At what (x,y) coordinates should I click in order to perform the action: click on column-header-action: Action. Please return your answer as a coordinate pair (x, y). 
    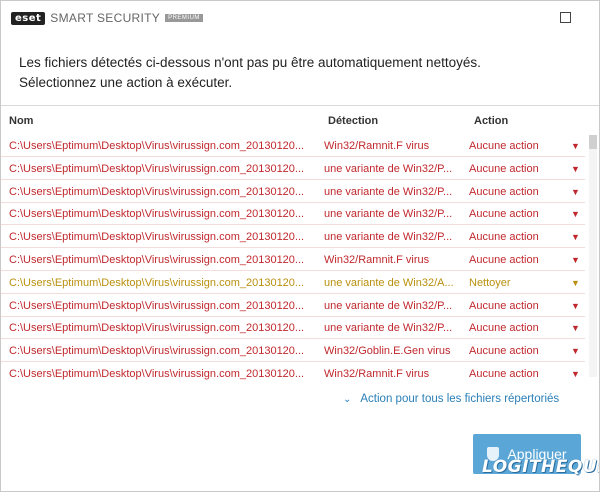
    Looking at the image, I should click on (491, 121).